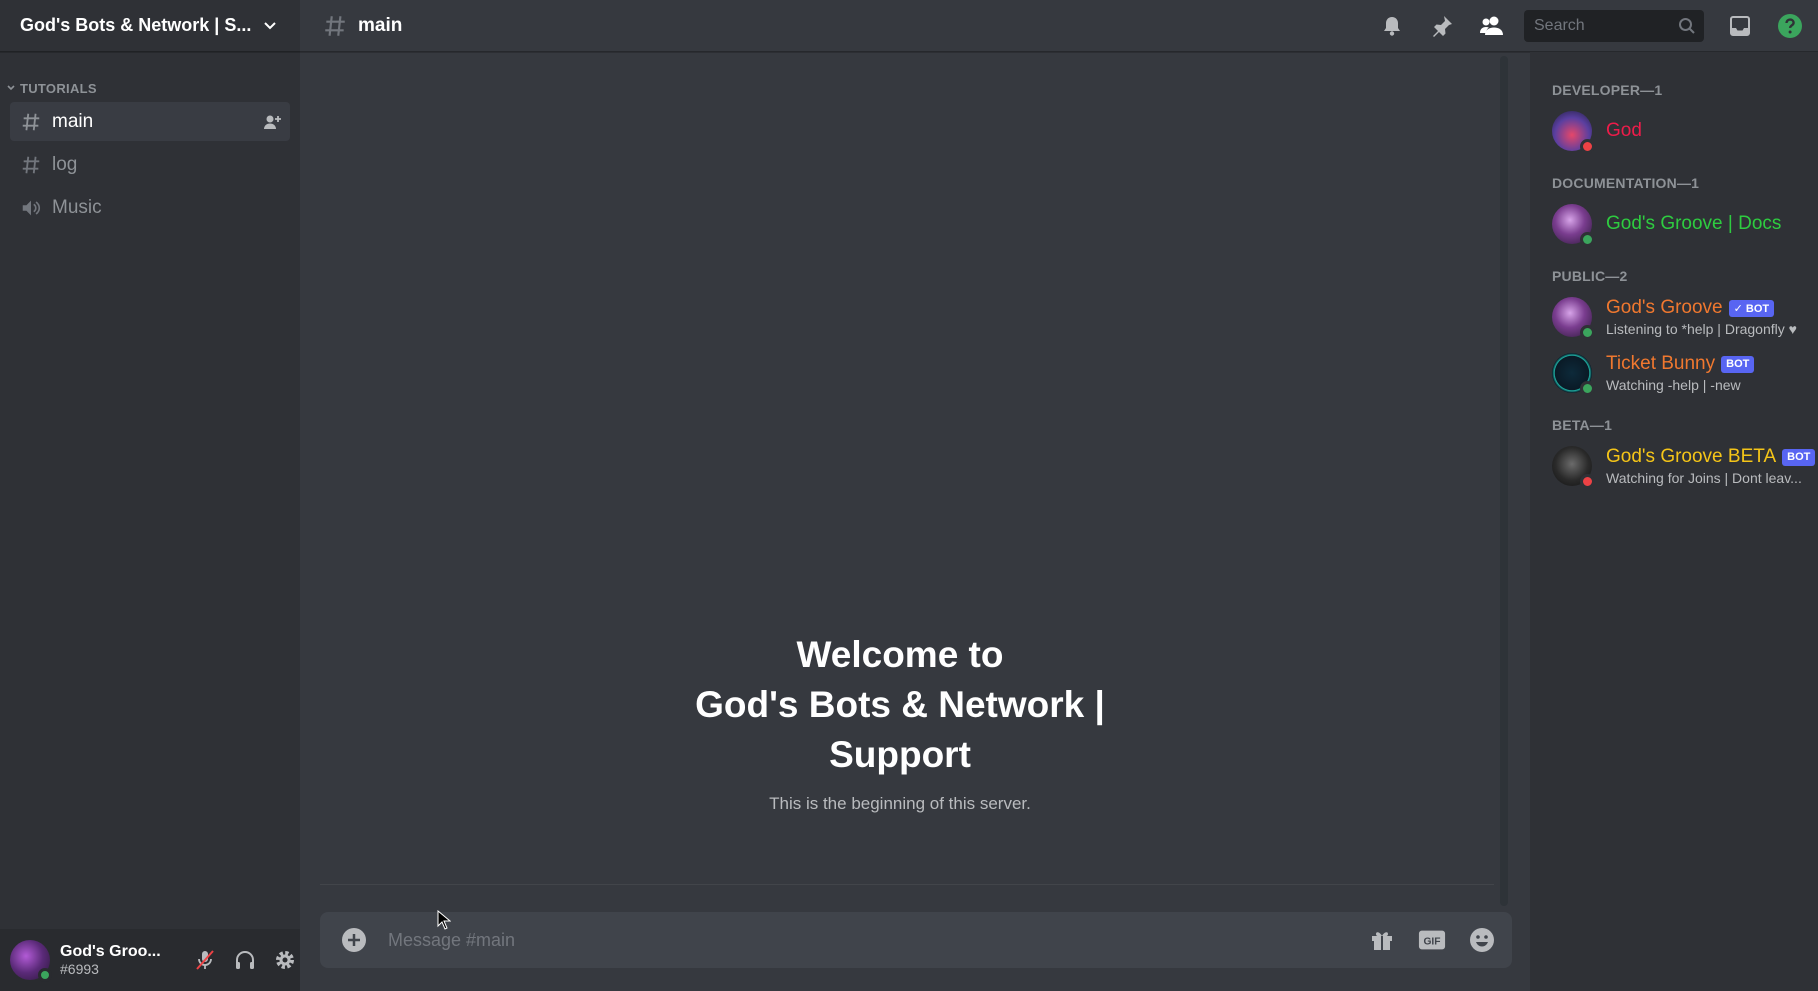  I want to click on emoji-smile-icon, so click(1482, 940).